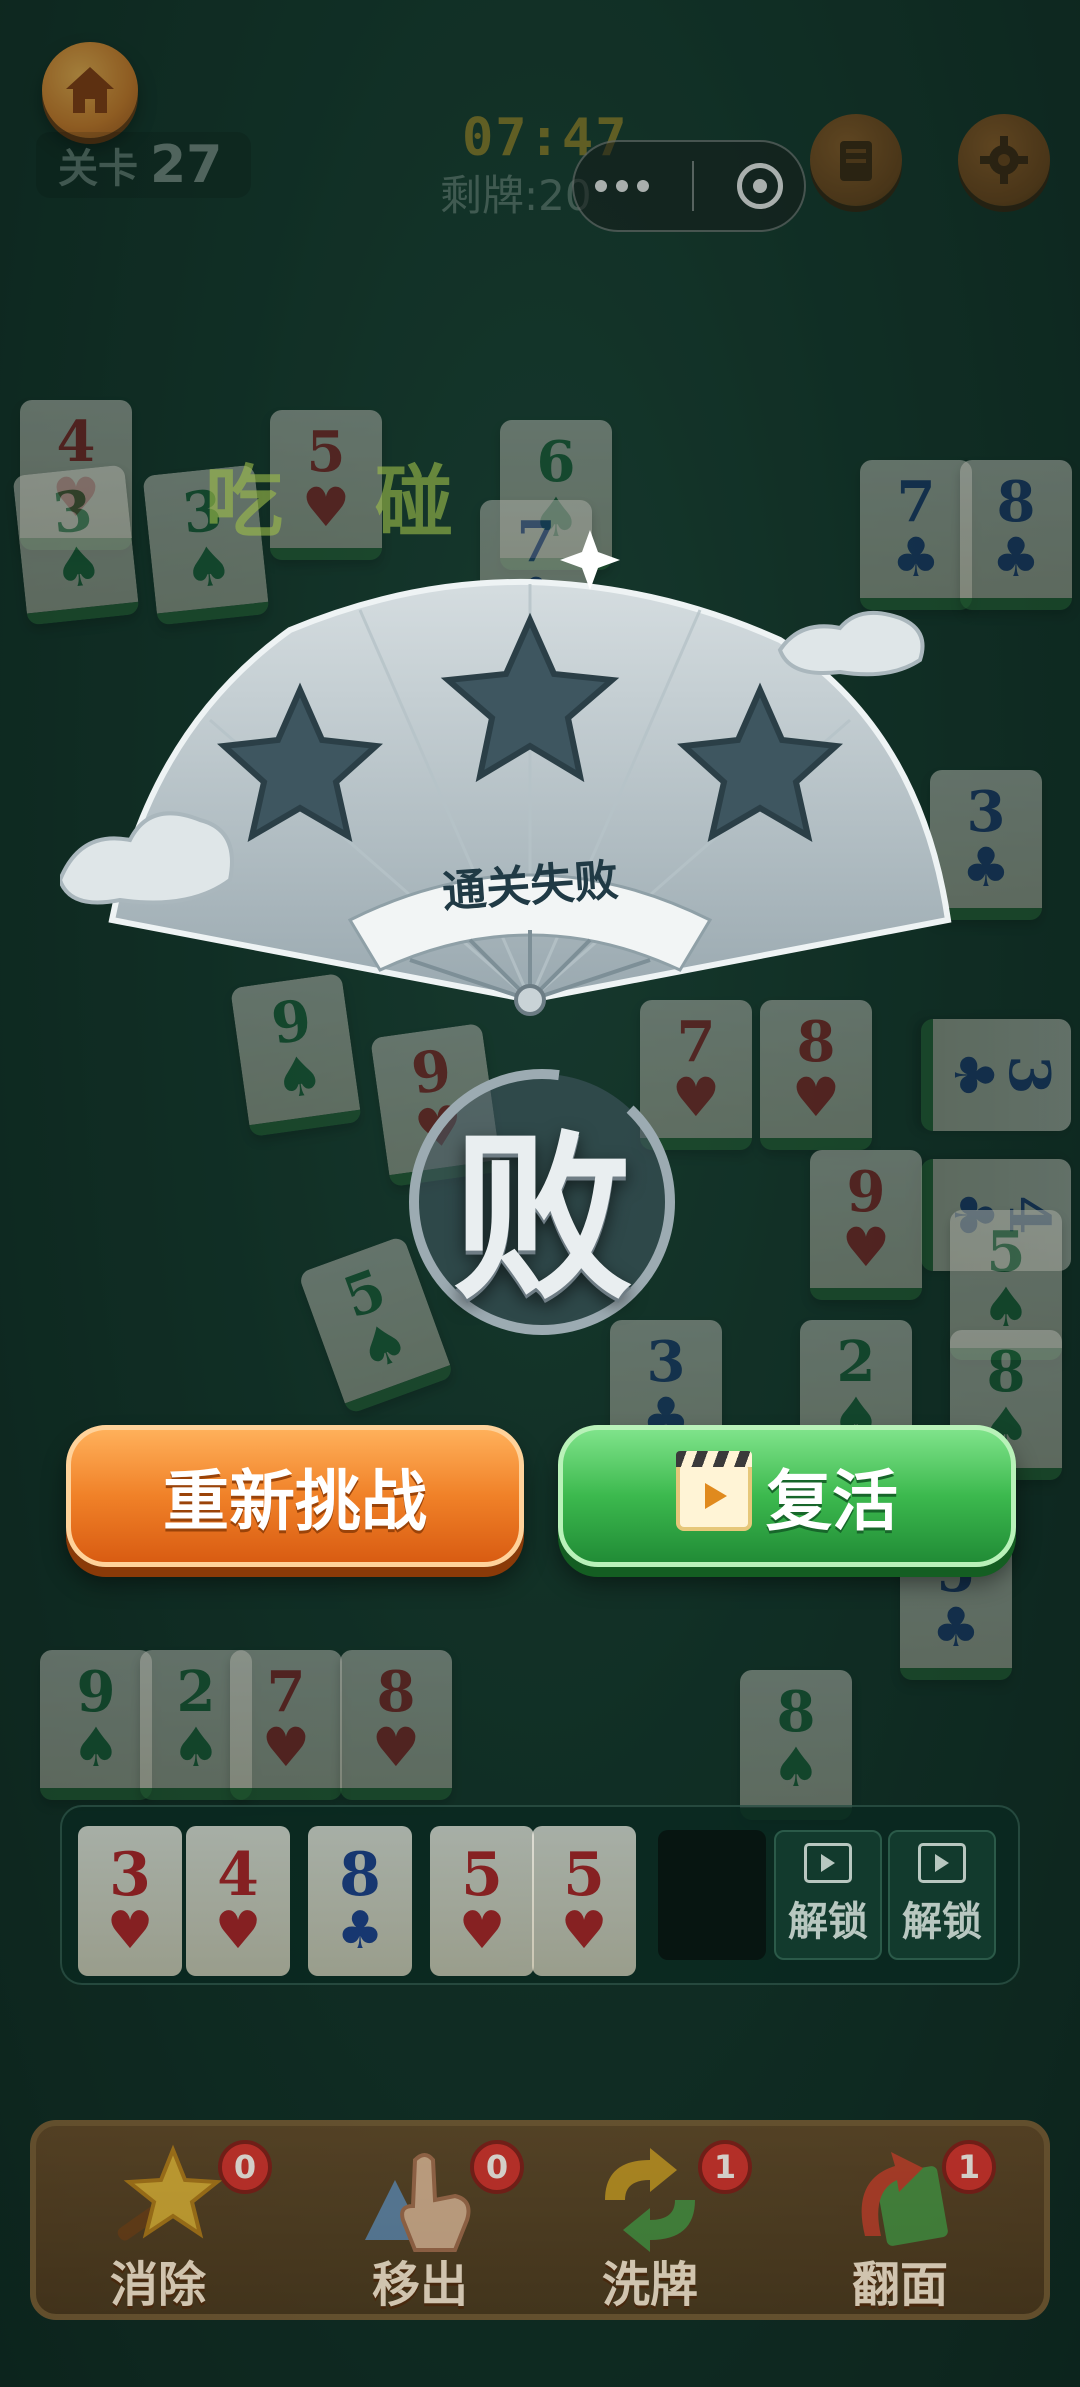 The width and height of the screenshot is (1080, 2387). What do you see at coordinates (899, 2285) in the screenshot?
I see `tool-label: 翻面` at bounding box center [899, 2285].